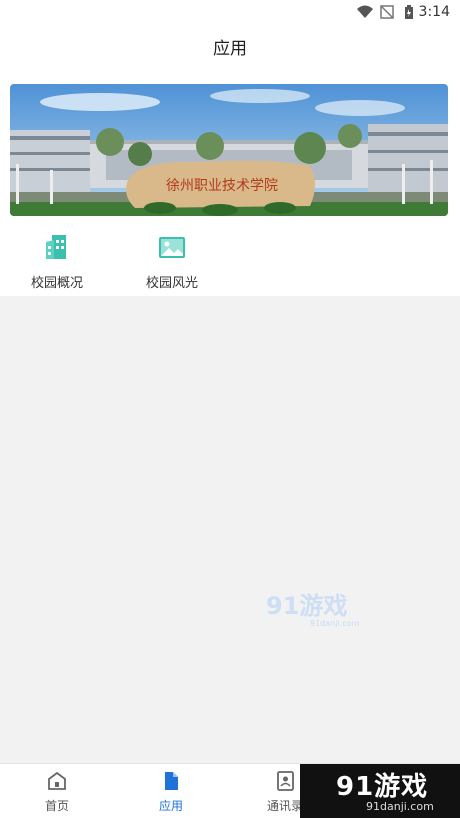 The width and height of the screenshot is (460, 818). Describe the element at coordinates (222, 186) in the screenshot. I see `banner-sign-text: 徐州职业技术学院` at that location.